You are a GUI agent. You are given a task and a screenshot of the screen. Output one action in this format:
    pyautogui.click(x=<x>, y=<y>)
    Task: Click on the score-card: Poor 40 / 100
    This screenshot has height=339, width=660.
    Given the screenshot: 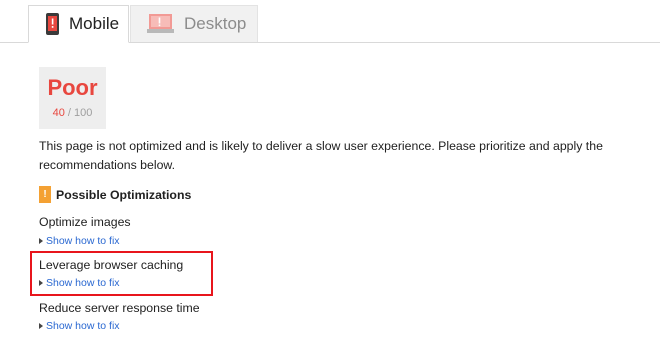 What is the action you would take?
    pyautogui.click(x=72, y=98)
    